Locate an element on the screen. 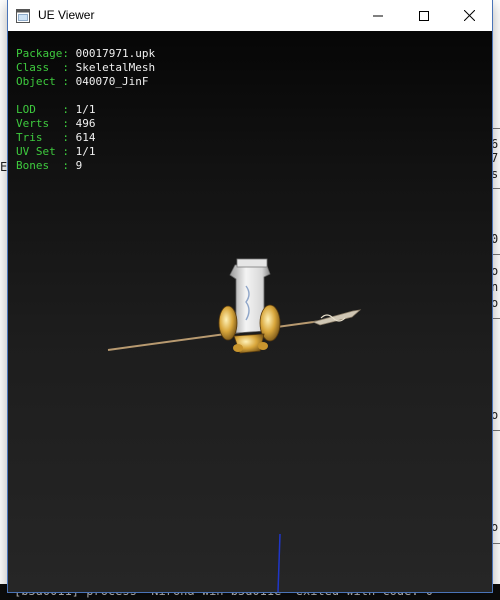 The height and width of the screenshot is (600, 500). window-title: UE Viewer is located at coordinates (66, 15).